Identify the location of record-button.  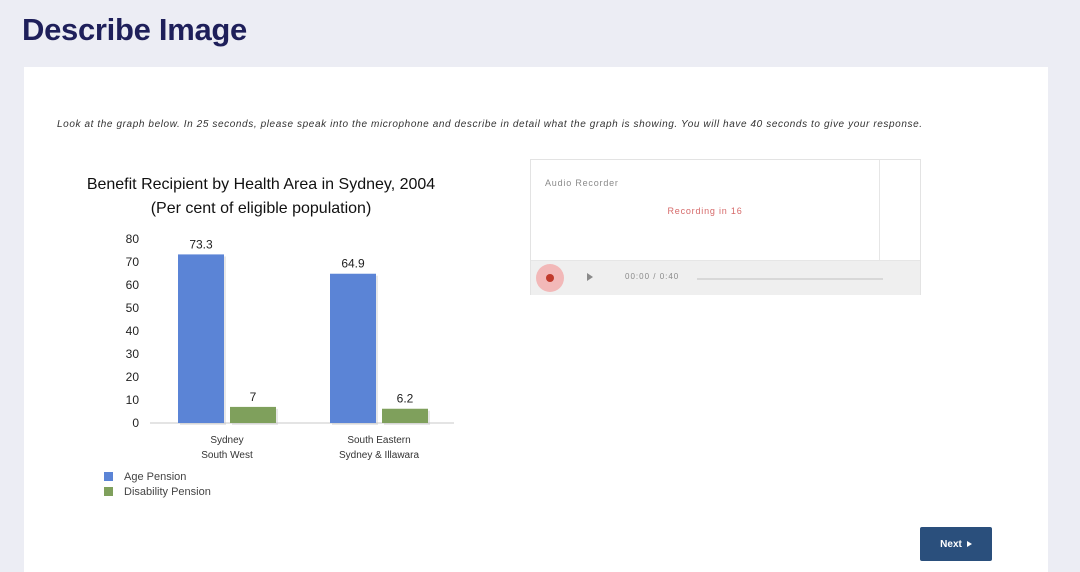
(550, 278).